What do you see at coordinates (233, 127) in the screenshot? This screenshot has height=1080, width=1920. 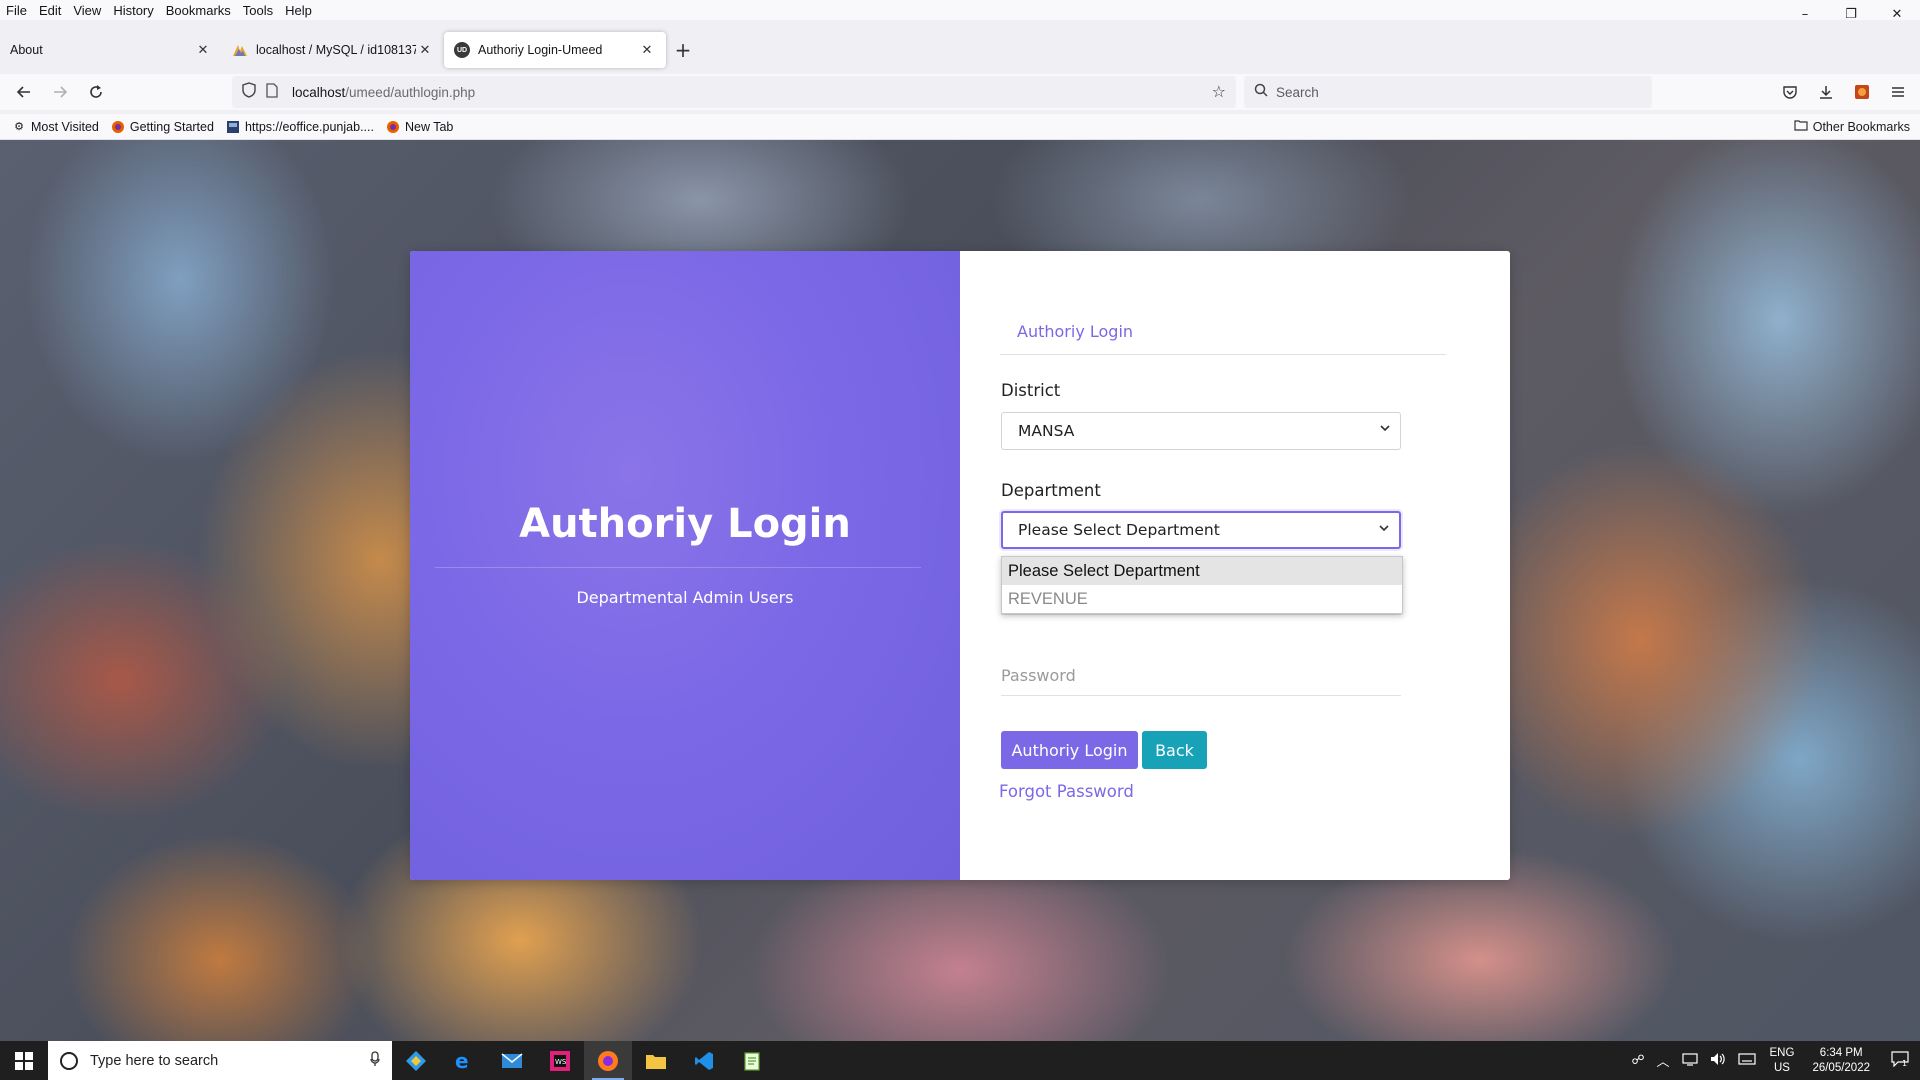 I see `eoffice-icon` at bounding box center [233, 127].